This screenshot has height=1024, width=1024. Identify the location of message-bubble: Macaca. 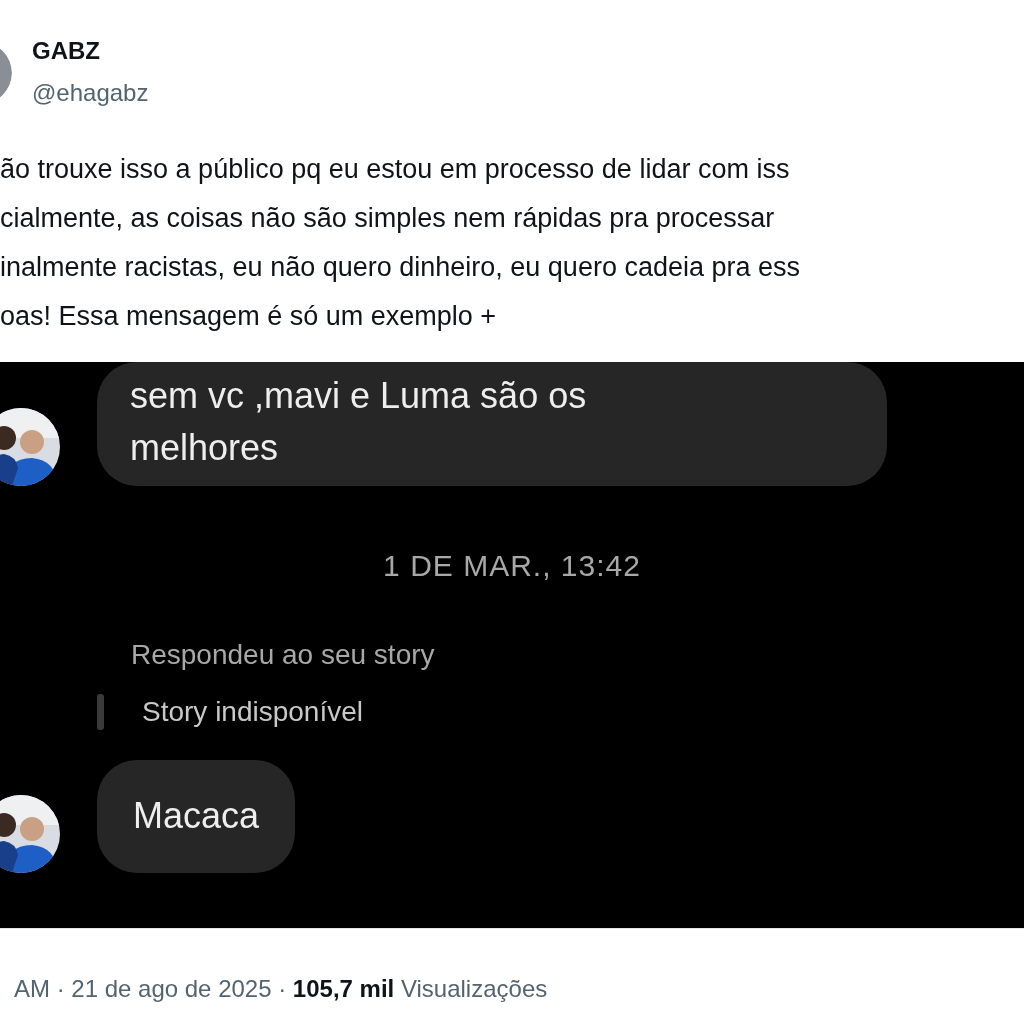
(196, 816).